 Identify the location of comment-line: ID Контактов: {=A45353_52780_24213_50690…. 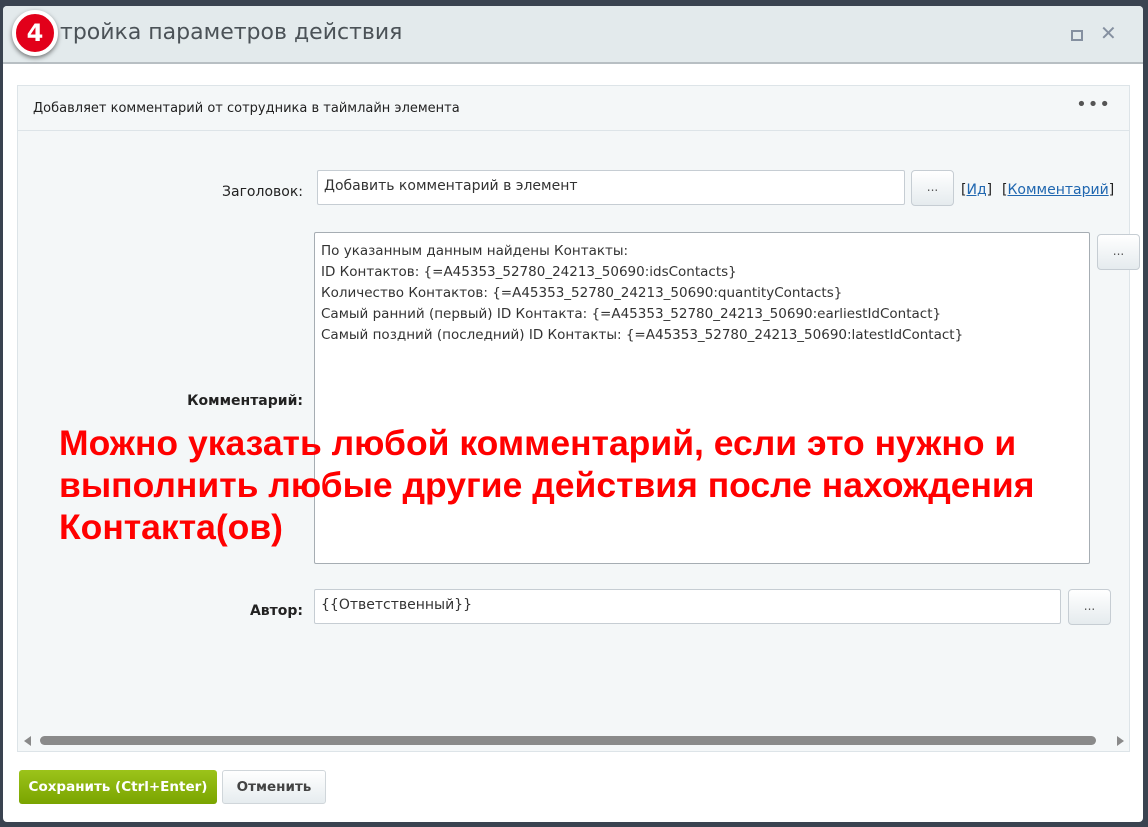
(529, 272).